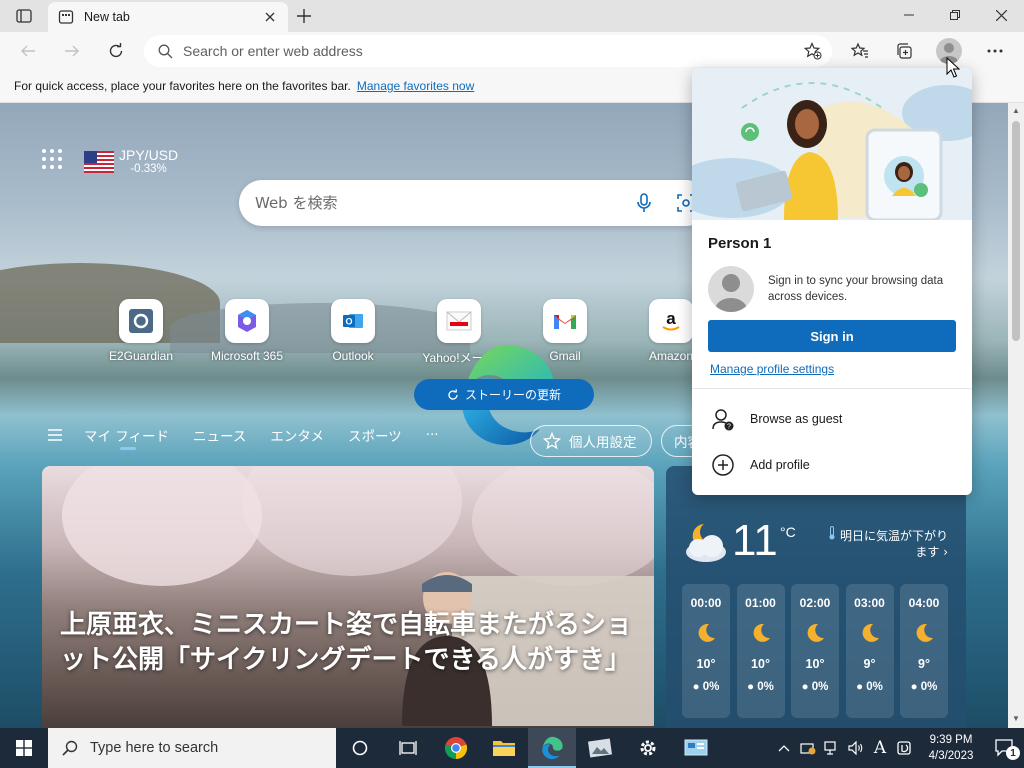 This screenshot has height=768, width=1024. What do you see at coordinates (723, 465) in the screenshot?
I see `add-circle-icon` at bounding box center [723, 465].